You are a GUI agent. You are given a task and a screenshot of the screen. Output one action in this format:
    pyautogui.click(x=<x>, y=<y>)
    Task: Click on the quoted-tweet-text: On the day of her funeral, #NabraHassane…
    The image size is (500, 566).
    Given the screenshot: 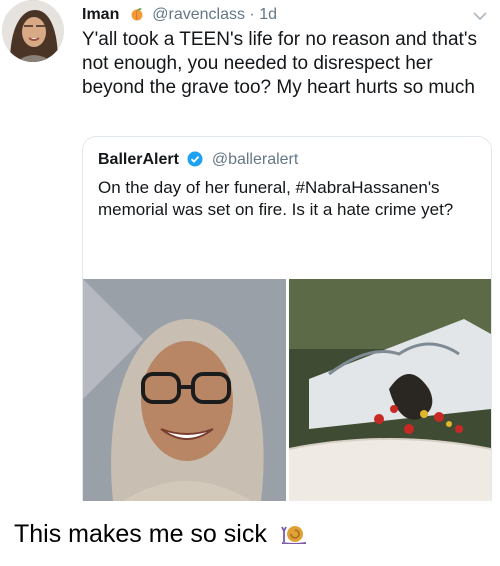 What is the action you would take?
    pyautogui.click(x=276, y=198)
    